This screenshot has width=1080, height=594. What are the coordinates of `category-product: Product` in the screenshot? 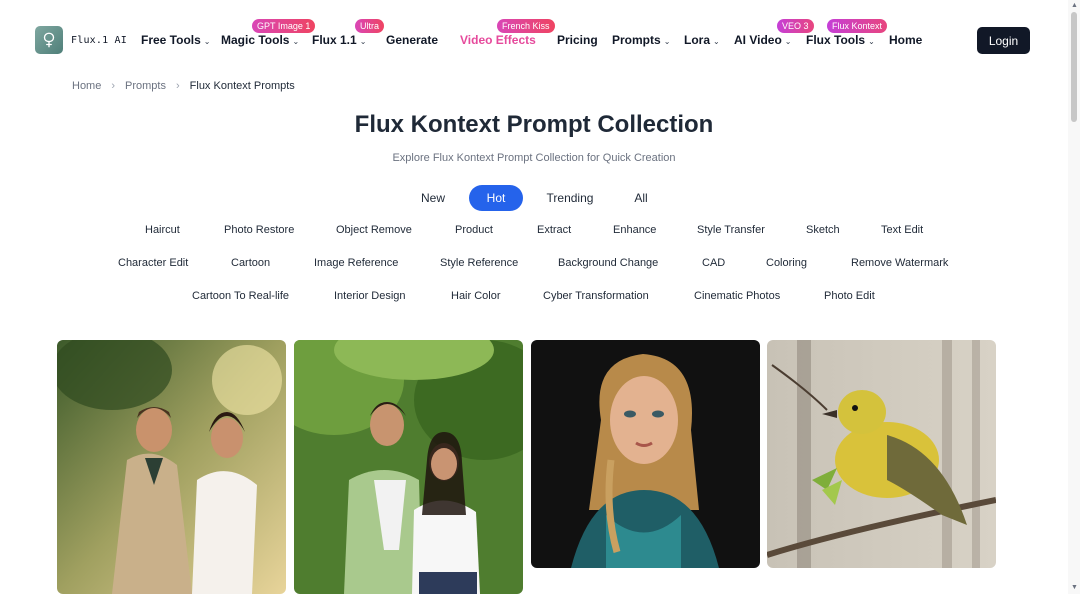 It's located at (474, 230).